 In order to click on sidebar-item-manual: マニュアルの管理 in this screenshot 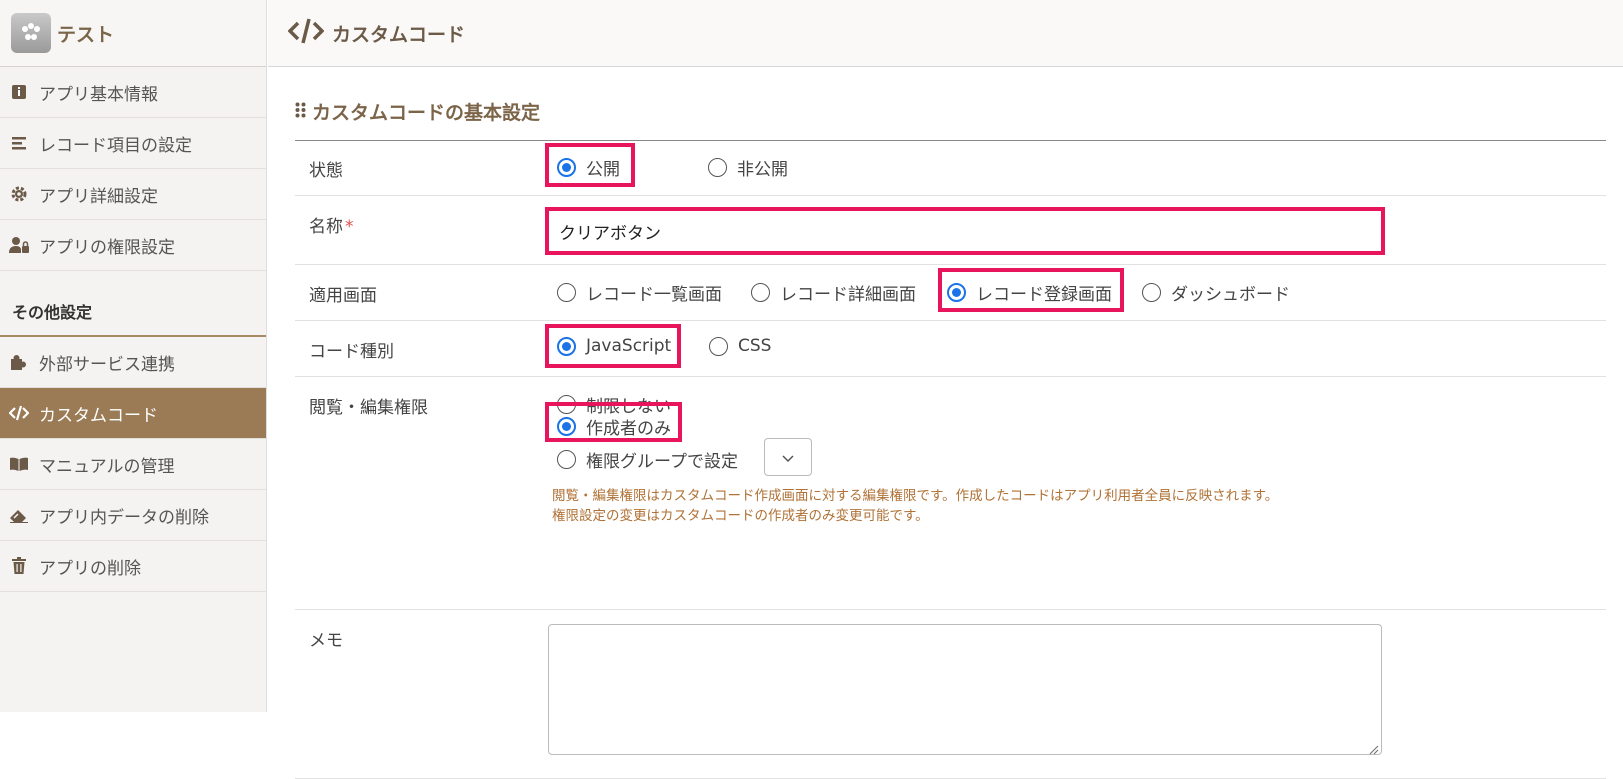, I will do `click(133, 464)`.